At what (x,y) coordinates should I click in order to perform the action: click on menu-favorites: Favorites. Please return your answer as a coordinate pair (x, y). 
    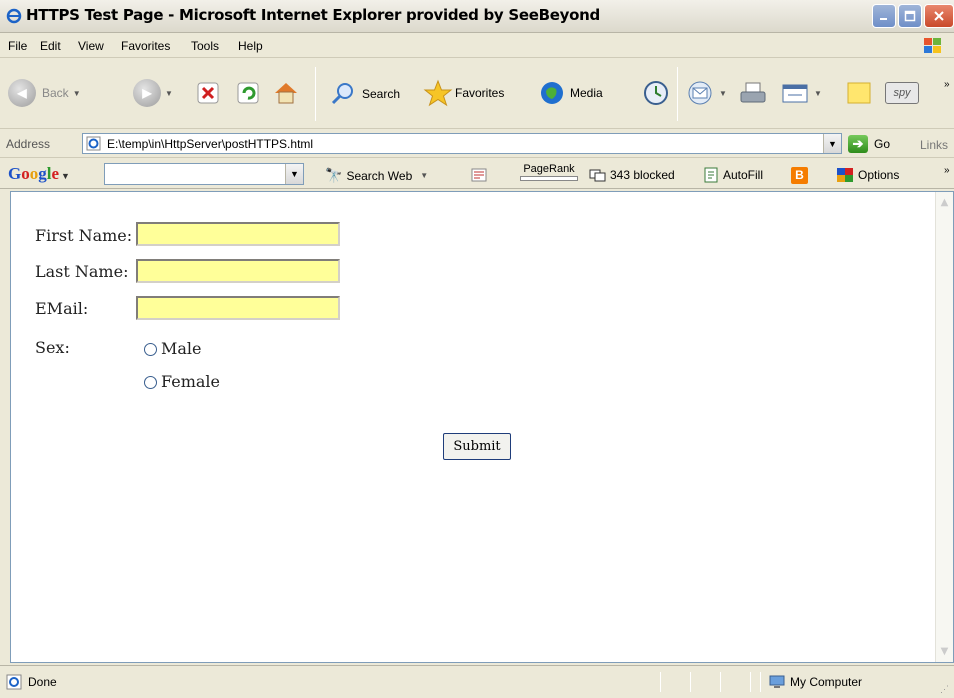
    Looking at the image, I should click on (145, 46).